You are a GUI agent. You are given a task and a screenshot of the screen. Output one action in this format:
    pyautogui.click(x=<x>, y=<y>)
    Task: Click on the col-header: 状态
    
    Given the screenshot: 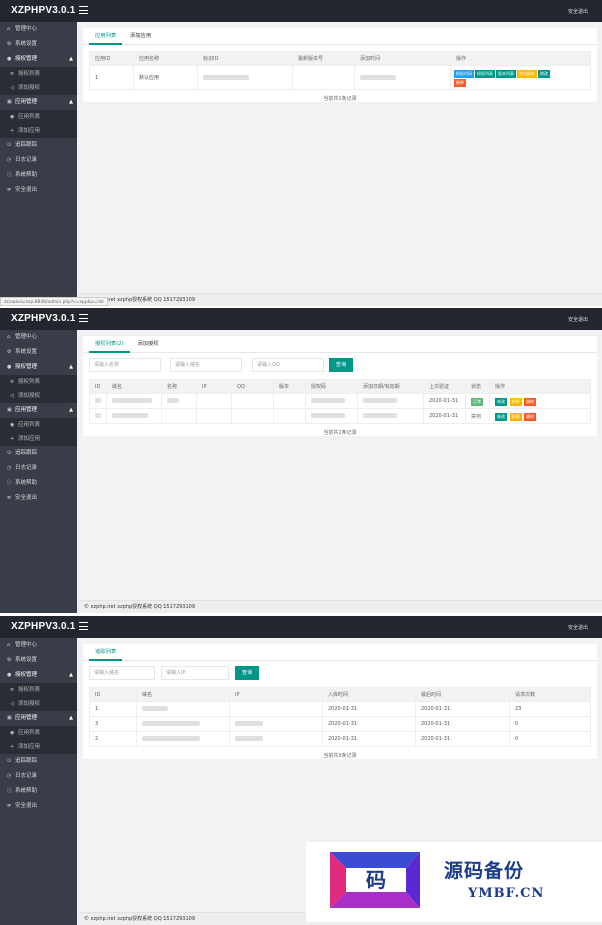 What is the action you would take?
    pyautogui.click(x=477, y=386)
    